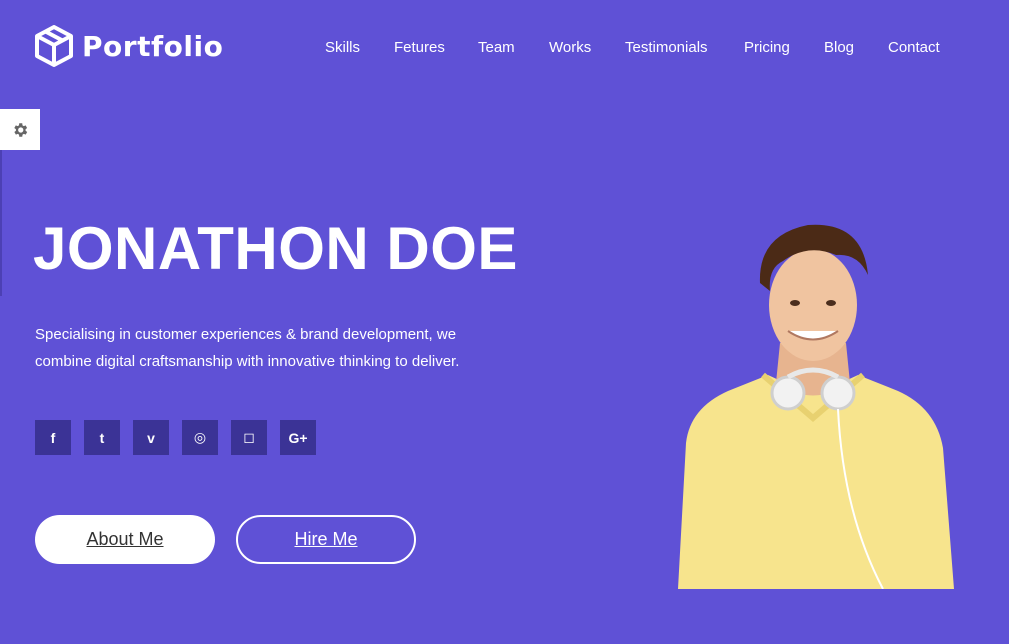  What do you see at coordinates (200, 437) in the screenshot?
I see `dribbble-icon: ◎` at bounding box center [200, 437].